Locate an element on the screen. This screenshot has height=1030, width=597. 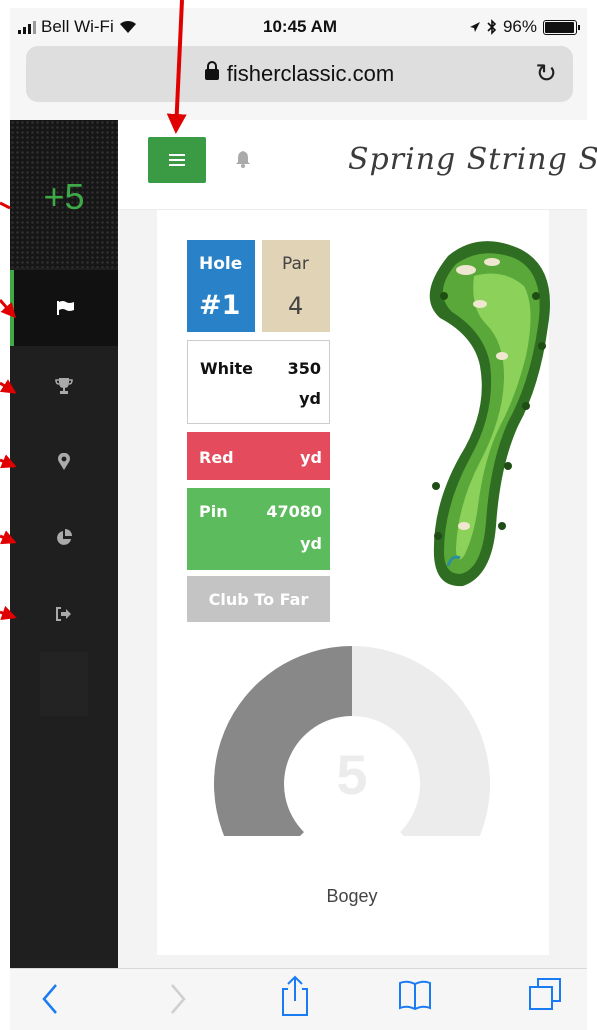
white-tee-unit: yd is located at coordinates (310, 398).